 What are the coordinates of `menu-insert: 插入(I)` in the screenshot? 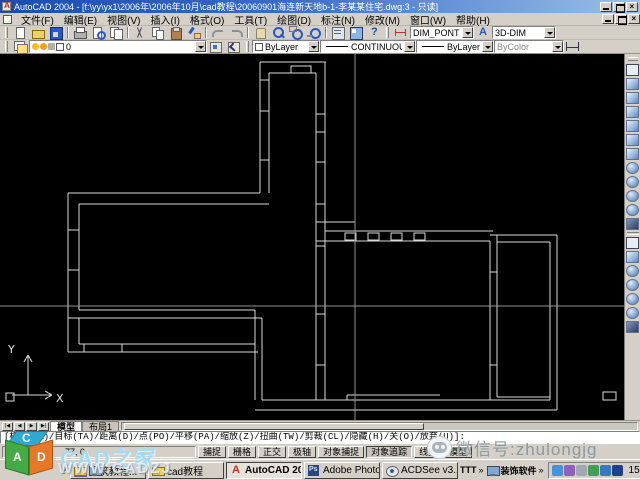 It's located at (164, 19).